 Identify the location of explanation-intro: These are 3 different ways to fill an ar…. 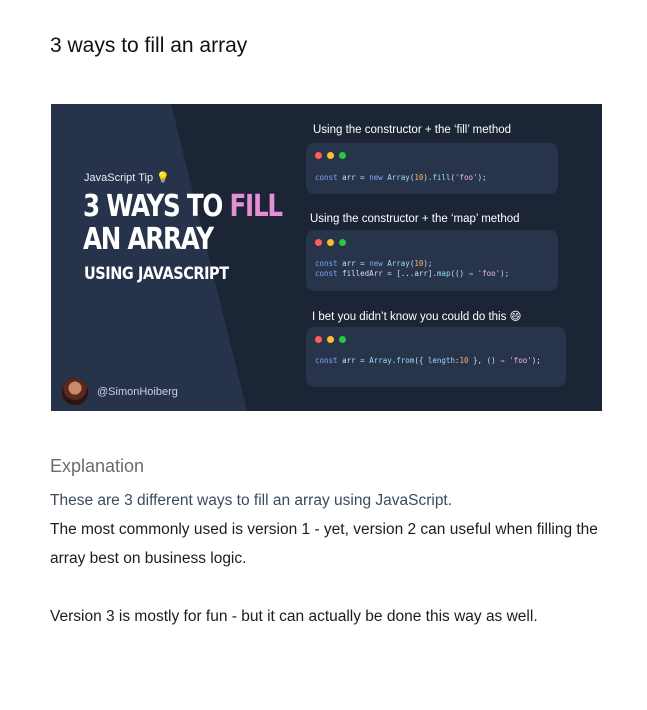
(251, 500).